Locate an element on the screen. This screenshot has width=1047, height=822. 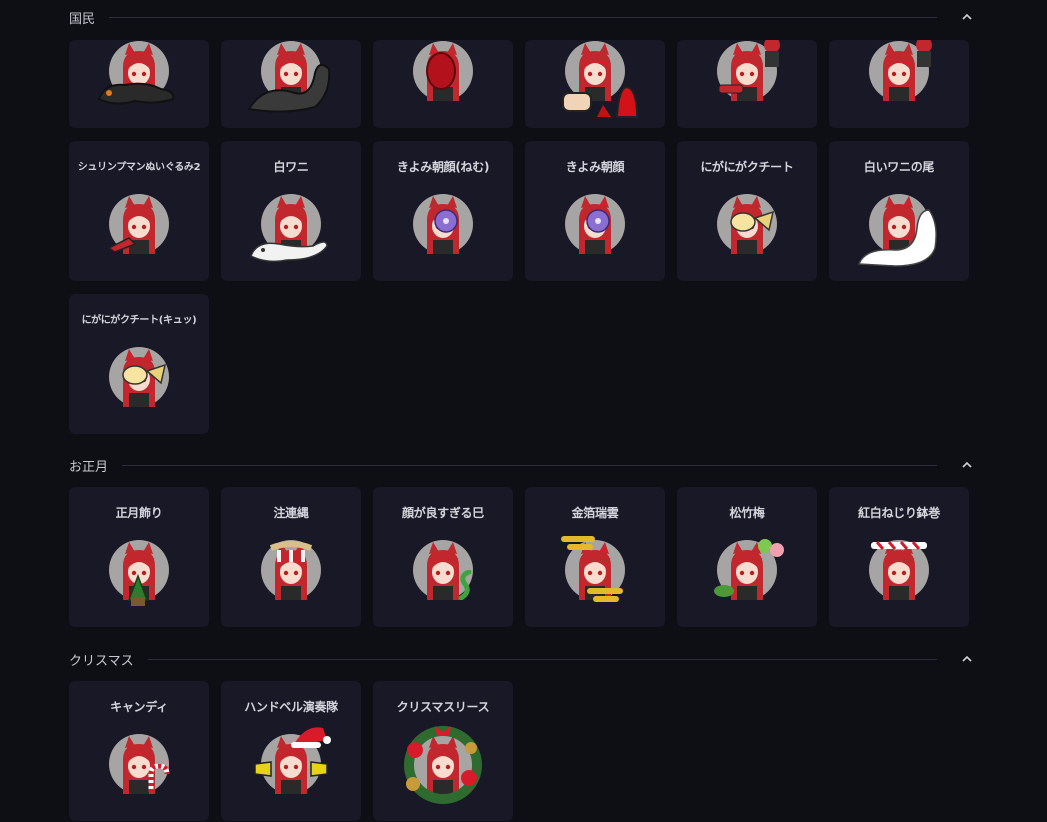
card-label: ハンドベル演奏隊 is located at coordinates (291, 707).